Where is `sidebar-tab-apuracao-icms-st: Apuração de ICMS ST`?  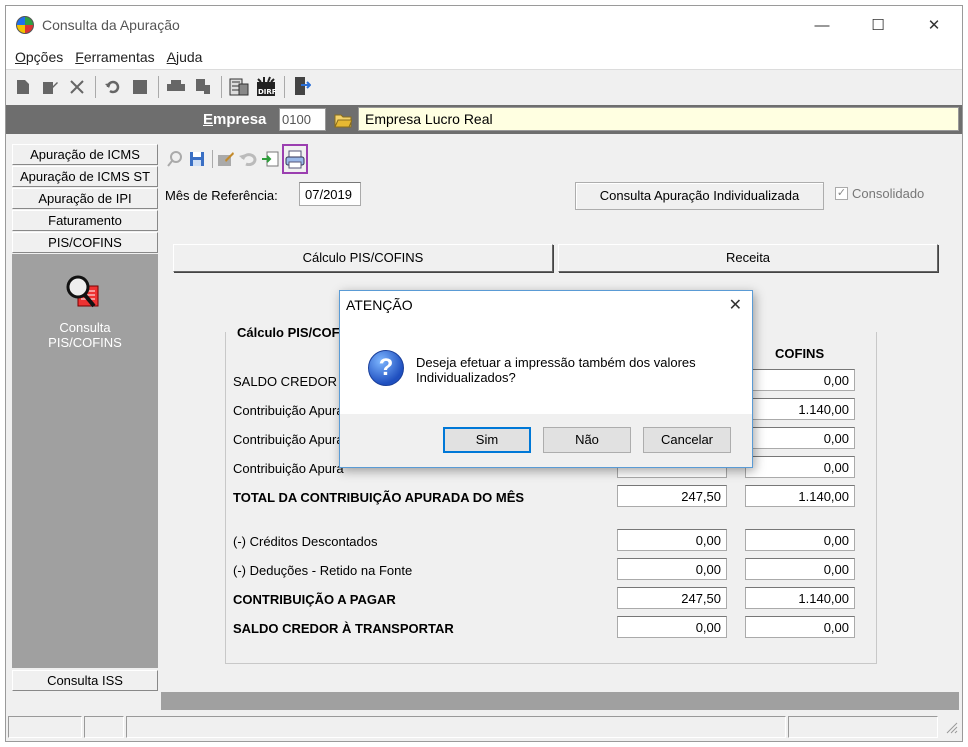 sidebar-tab-apuracao-icms-st: Apuração de ICMS ST is located at coordinates (85, 176).